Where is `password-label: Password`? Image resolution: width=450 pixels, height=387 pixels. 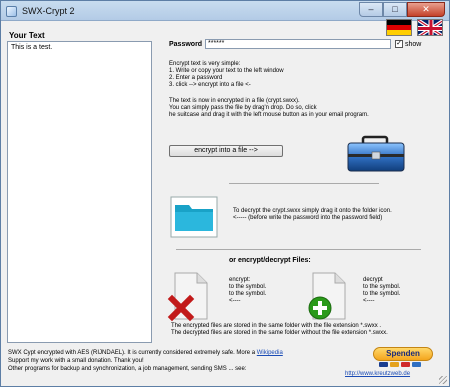 password-label: Password is located at coordinates (186, 44).